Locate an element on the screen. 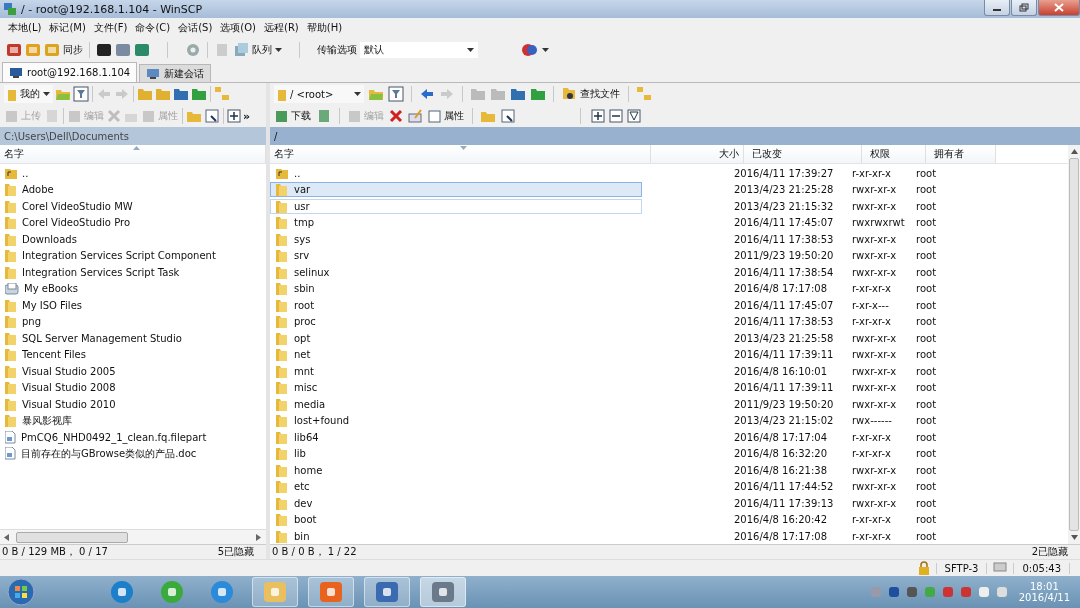 This screenshot has height=608, width=1080. file-name: home is located at coordinates (456, 470).